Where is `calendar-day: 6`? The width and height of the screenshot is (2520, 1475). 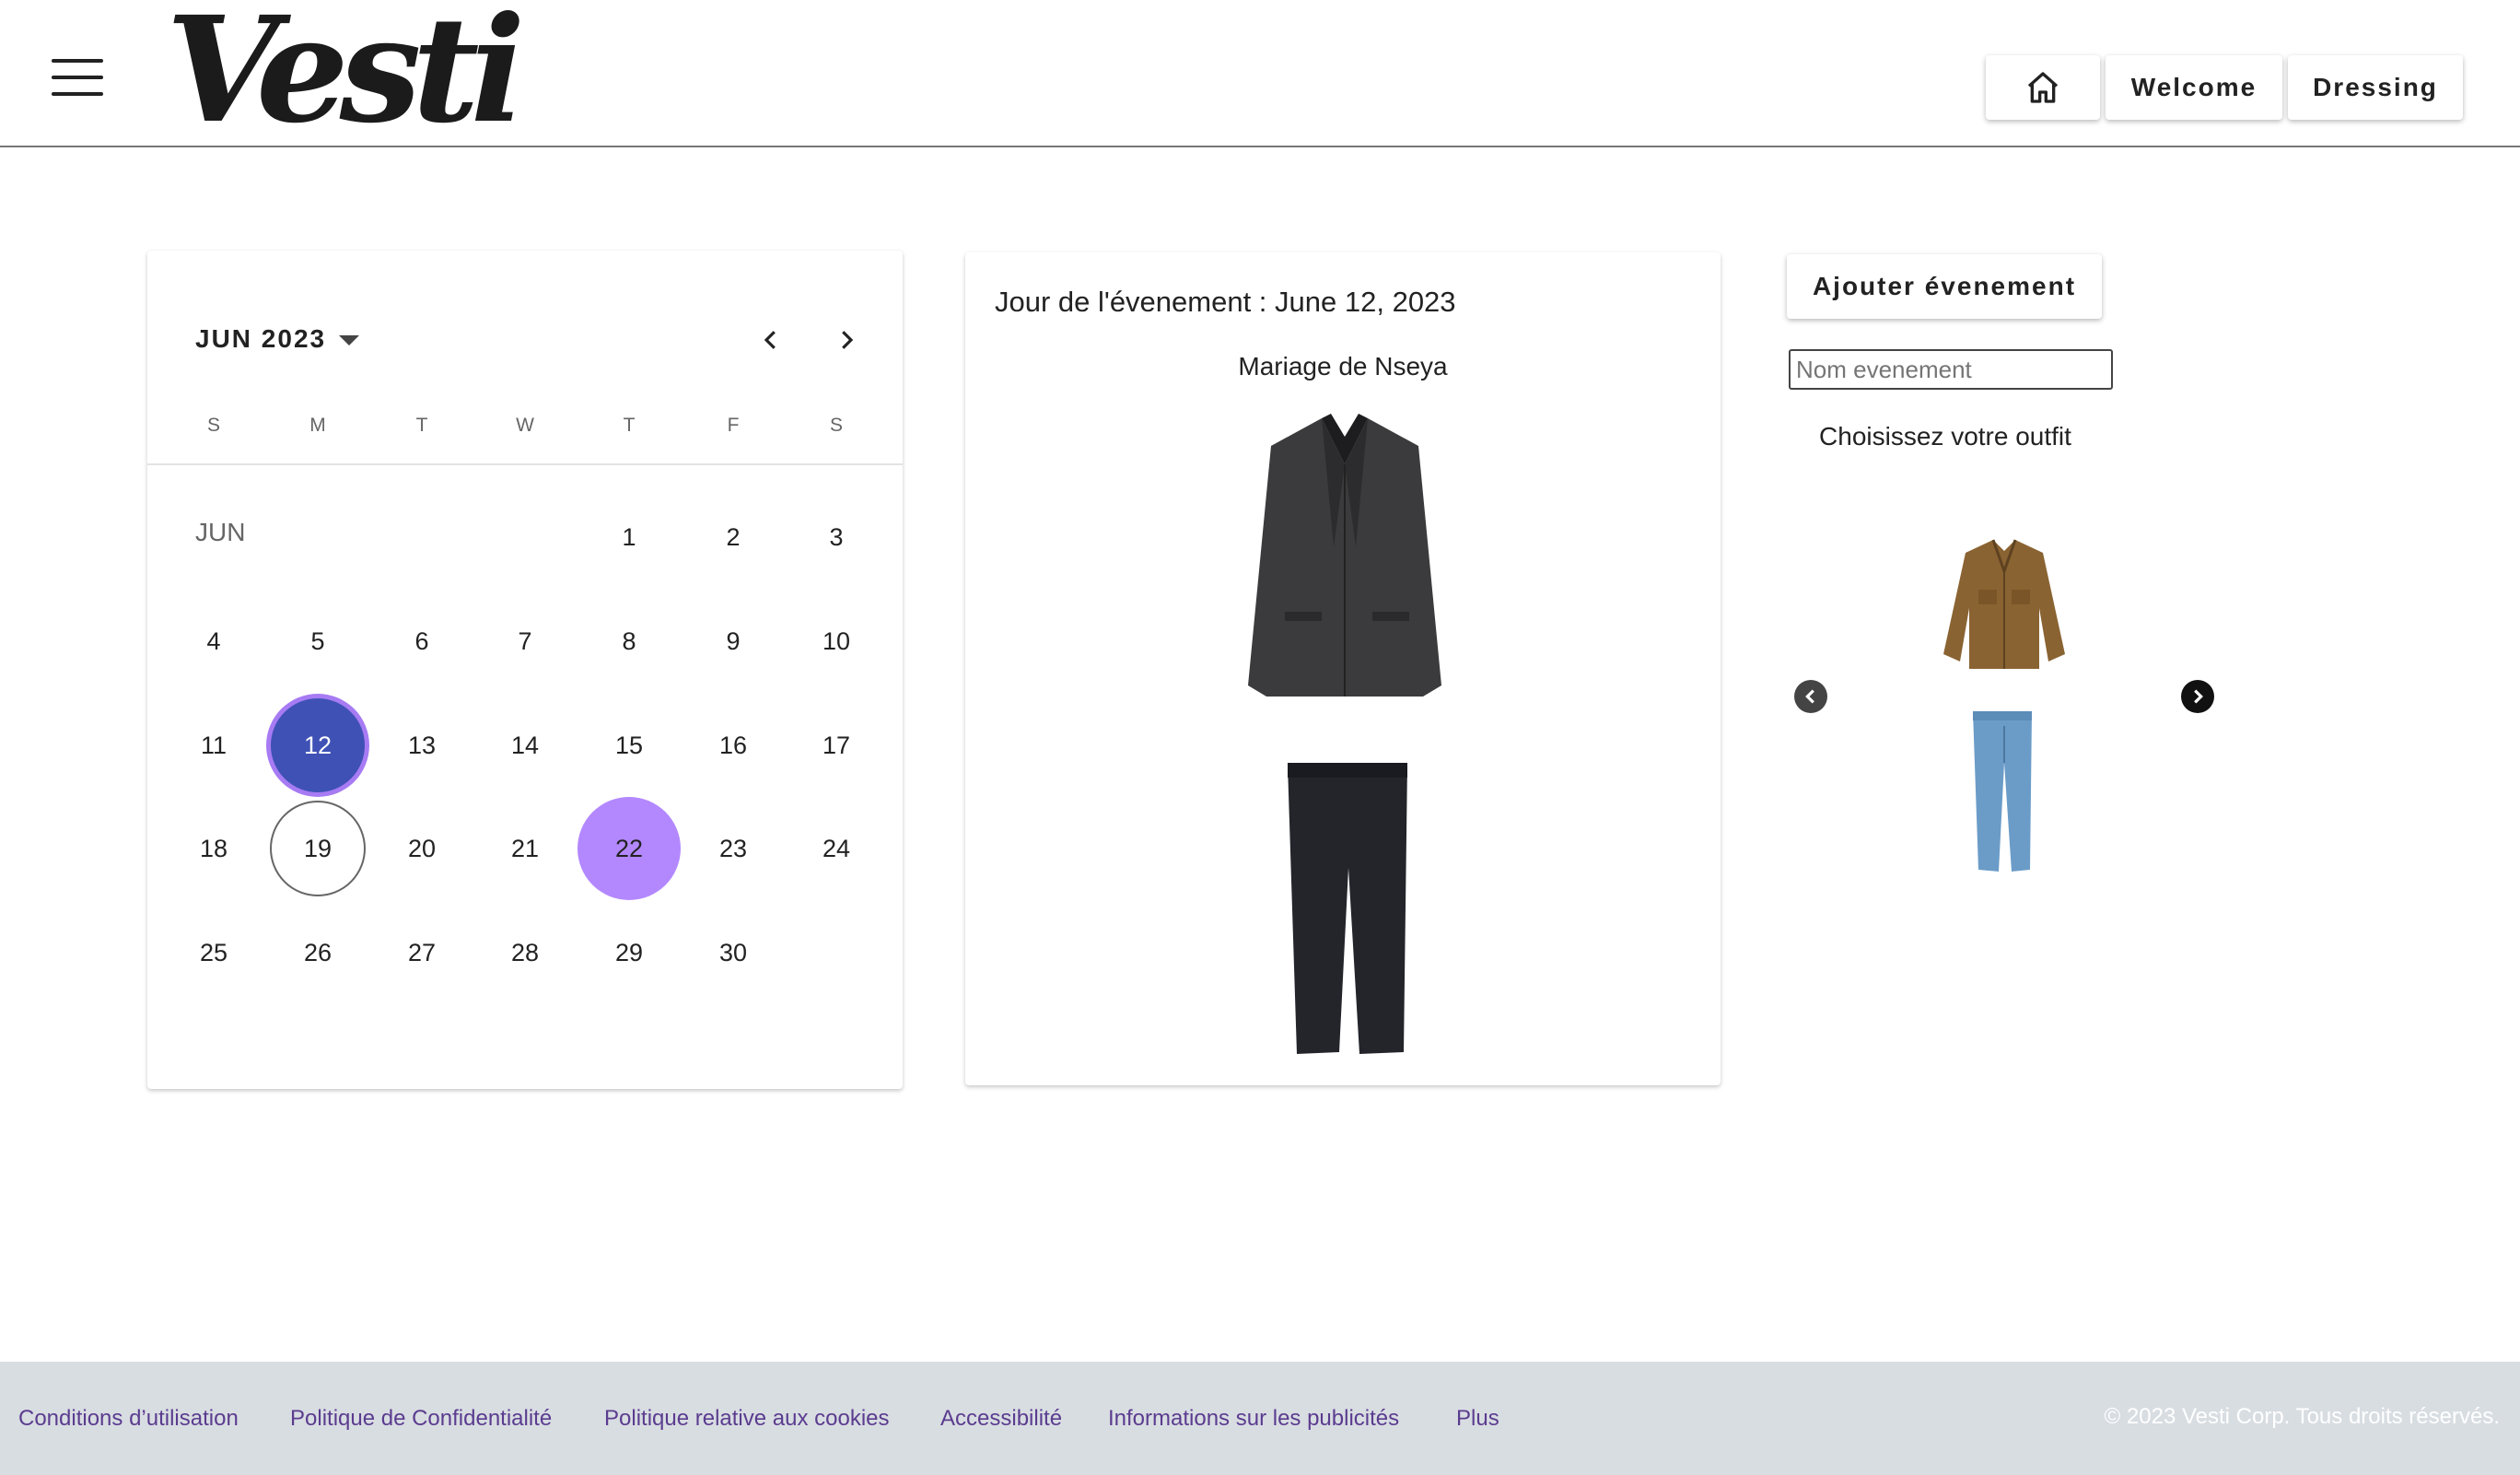
calendar-day: 6 is located at coordinates (421, 641).